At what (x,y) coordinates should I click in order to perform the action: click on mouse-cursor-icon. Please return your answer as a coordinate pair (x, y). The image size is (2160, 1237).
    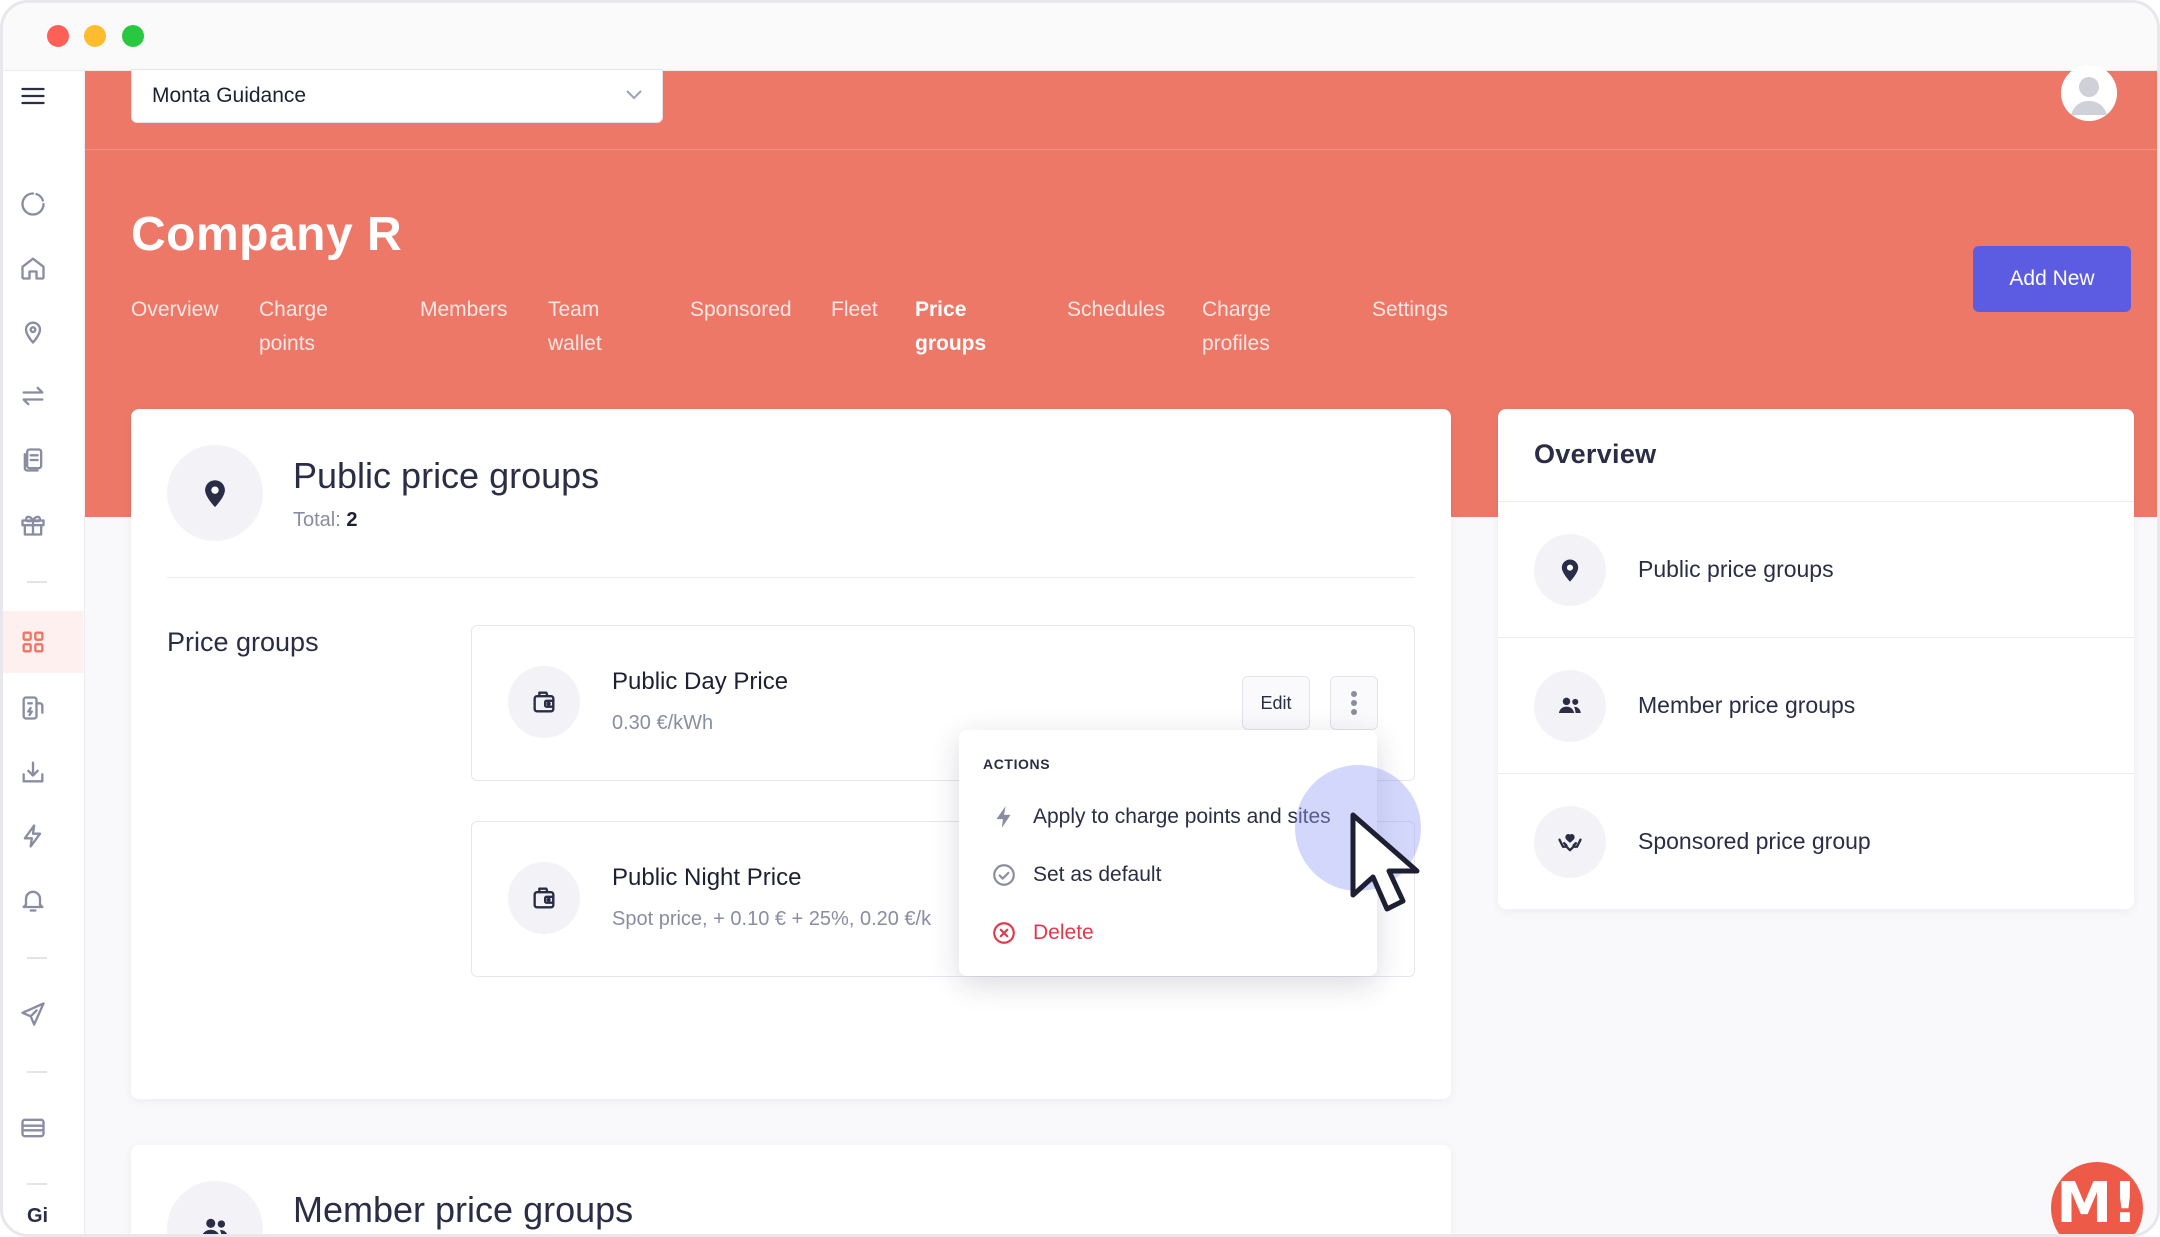
    Looking at the image, I should click on (1385, 862).